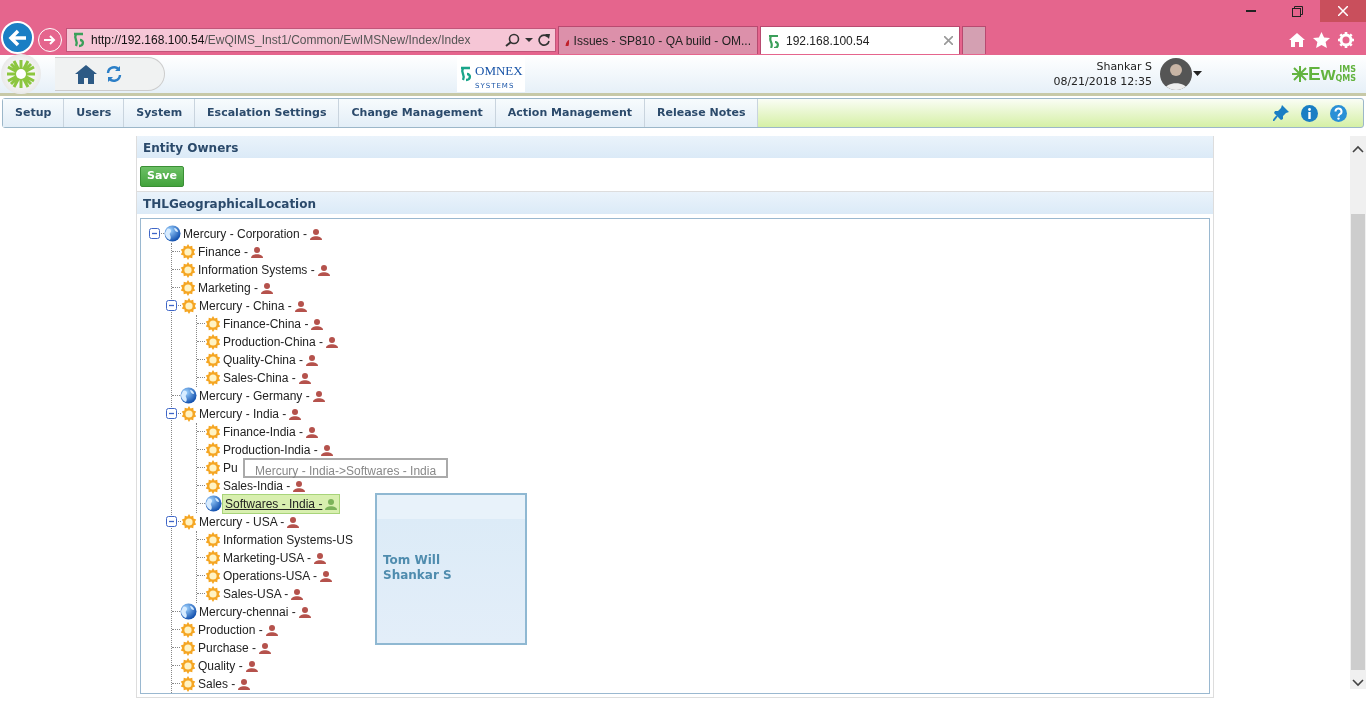 The width and height of the screenshot is (1366, 718). Describe the element at coordinates (236, 287) in the screenshot. I see `tree-node: Marketing -` at that location.